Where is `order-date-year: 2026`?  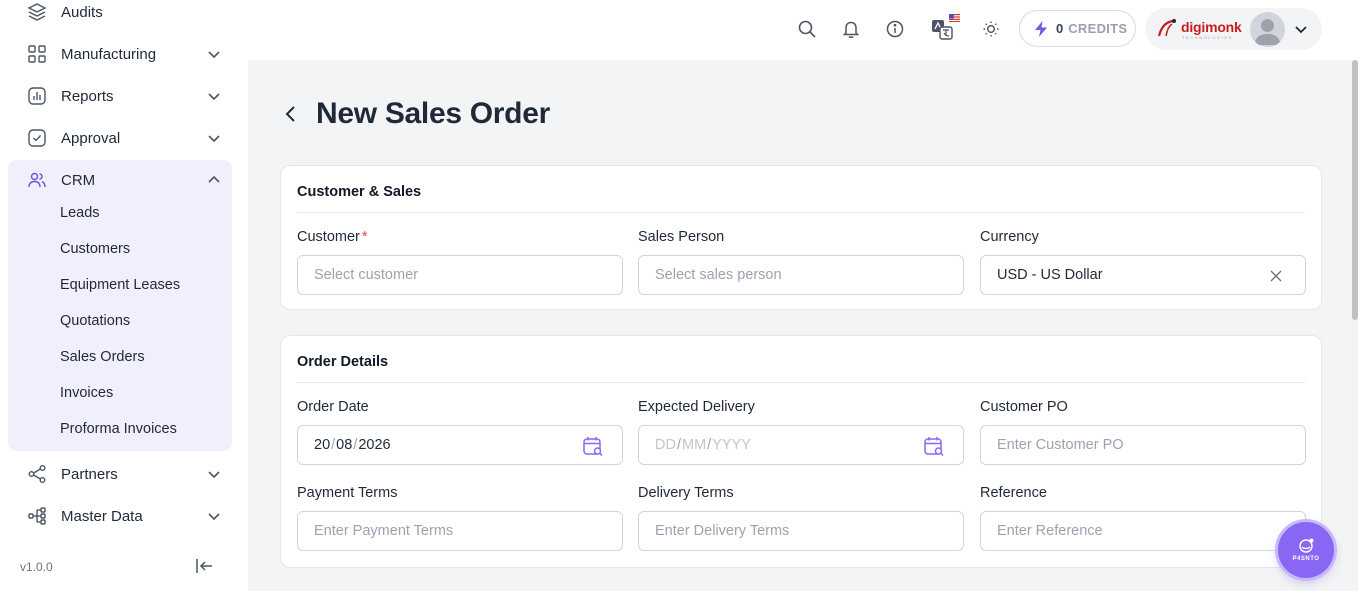
order-date-year: 2026 is located at coordinates (374, 445).